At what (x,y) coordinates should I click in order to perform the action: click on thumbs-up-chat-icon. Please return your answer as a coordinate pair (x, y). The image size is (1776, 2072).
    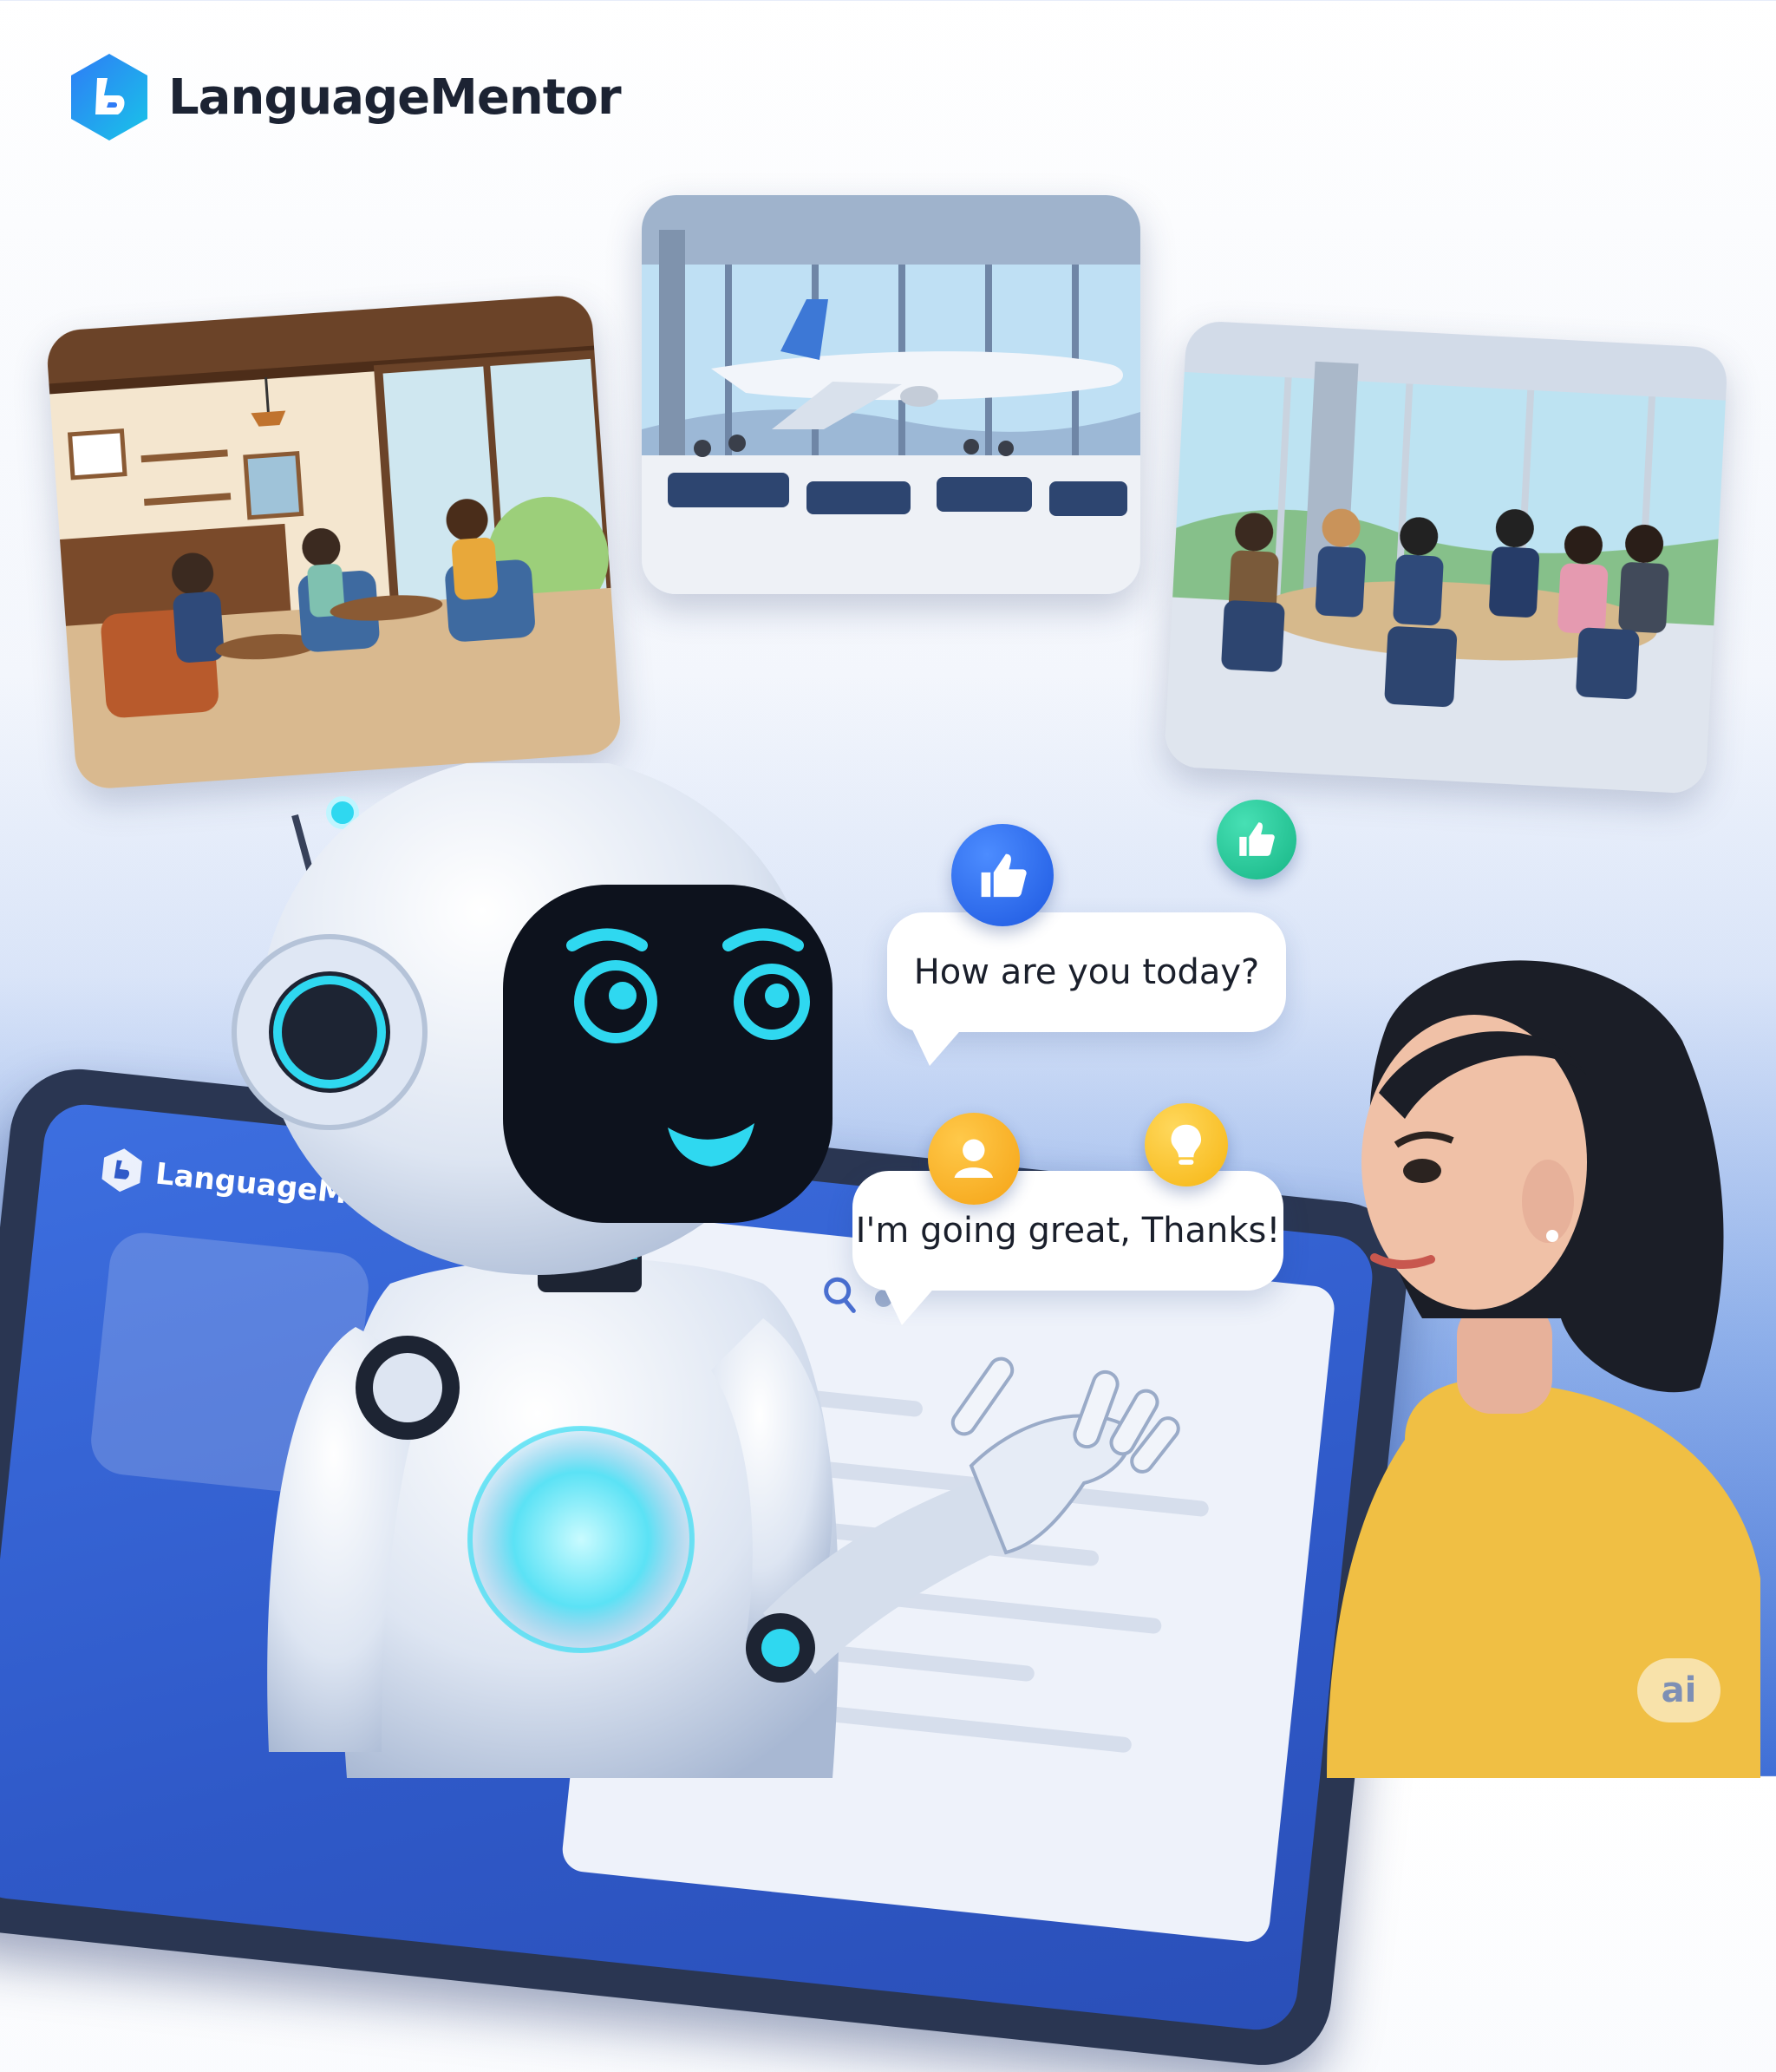
    Looking at the image, I should click on (1256, 840).